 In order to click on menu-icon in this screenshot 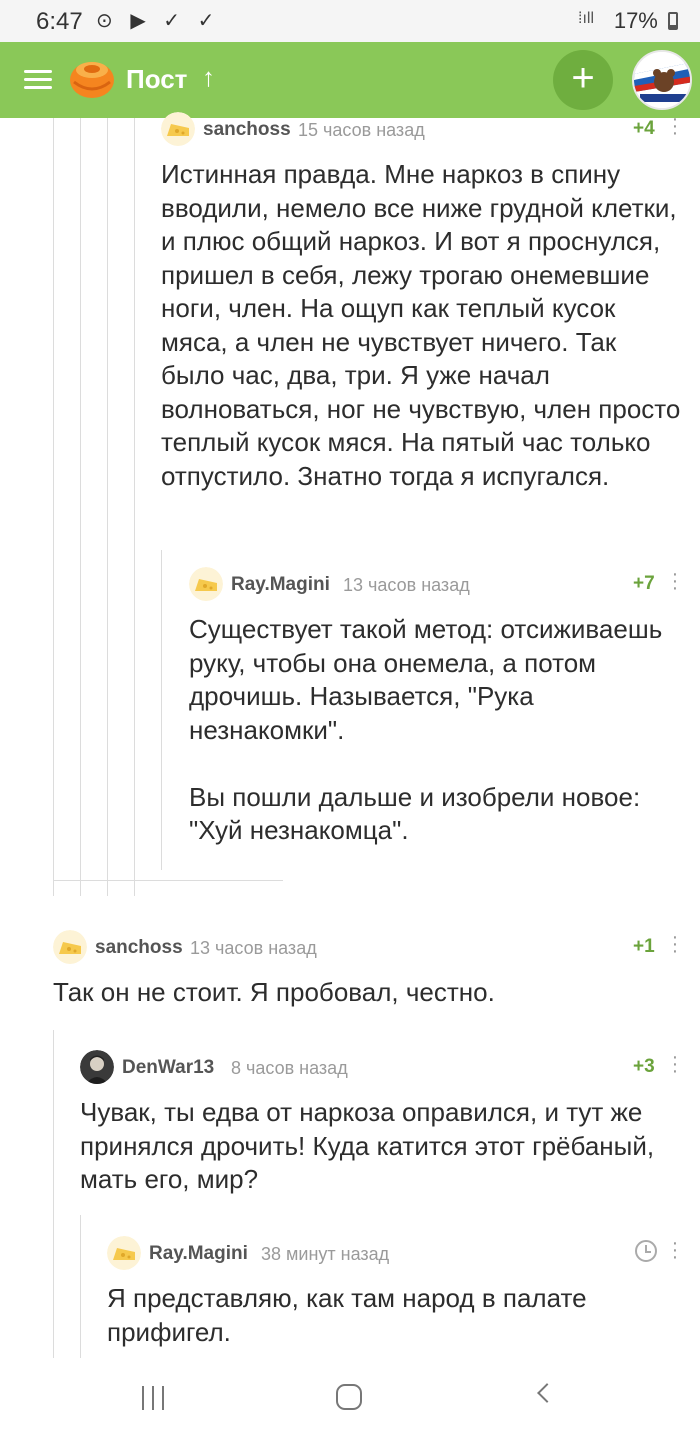, I will do `click(38, 80)`.